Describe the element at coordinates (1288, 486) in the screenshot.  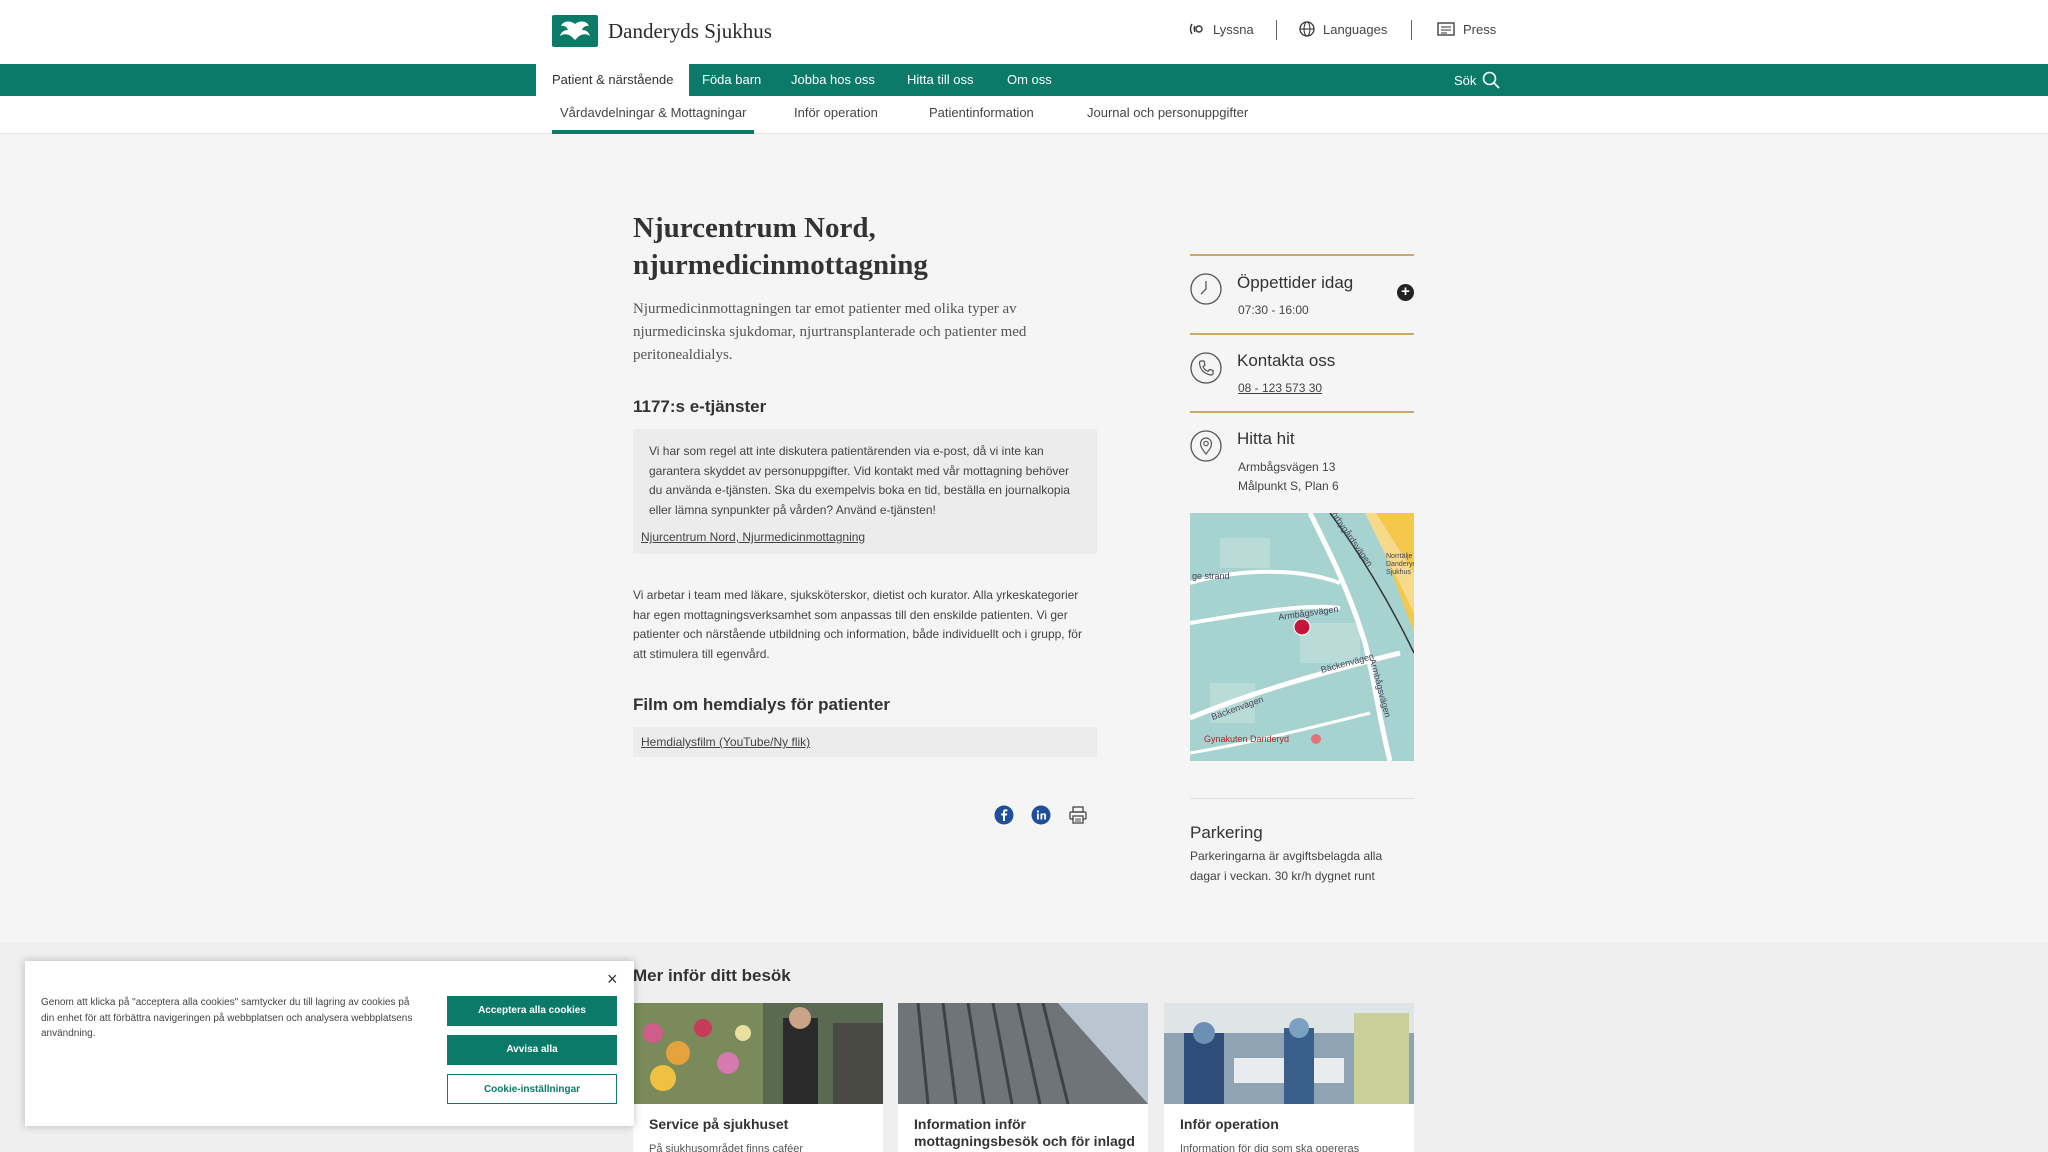
I see `address-line2: Målpunkt S, Plan 6` at that location.